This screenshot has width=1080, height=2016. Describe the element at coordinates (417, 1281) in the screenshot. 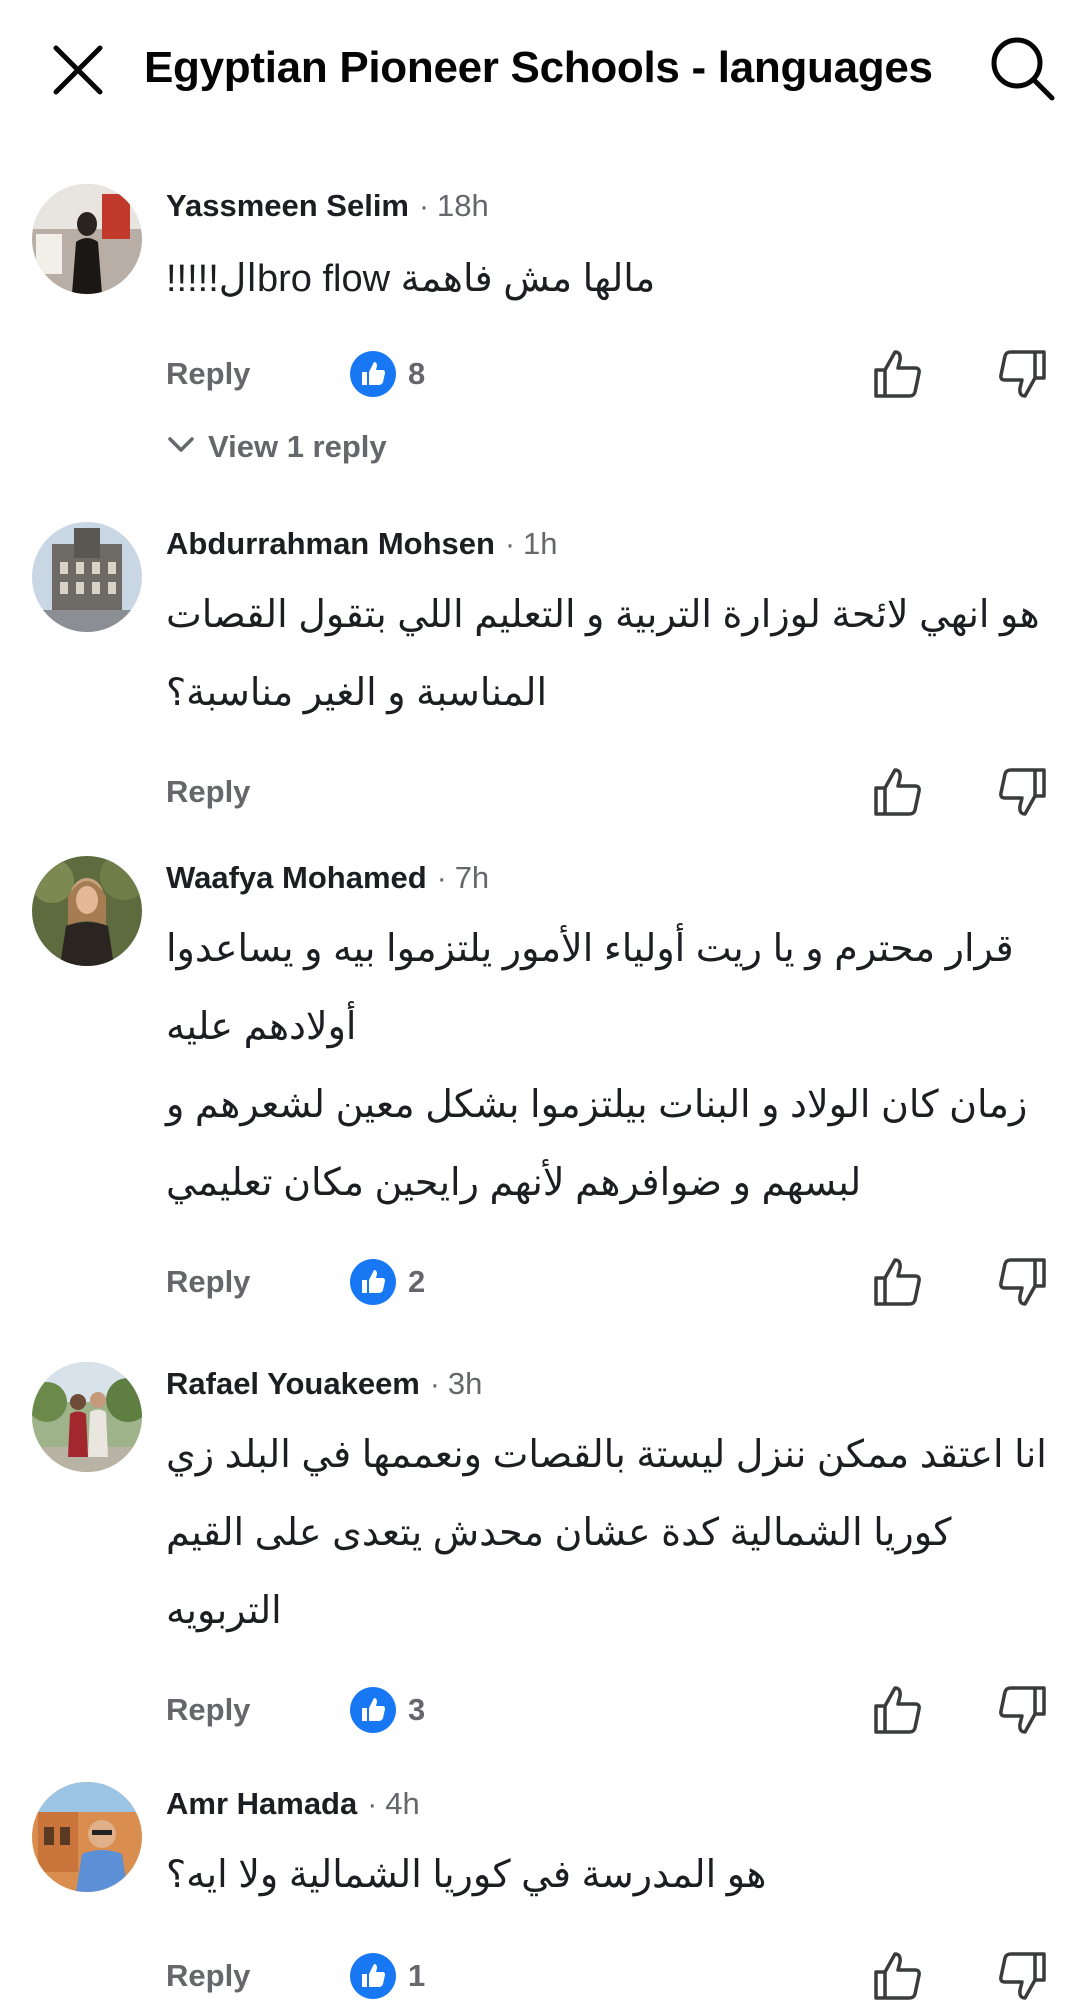

I see `like-count: 2` at that location.